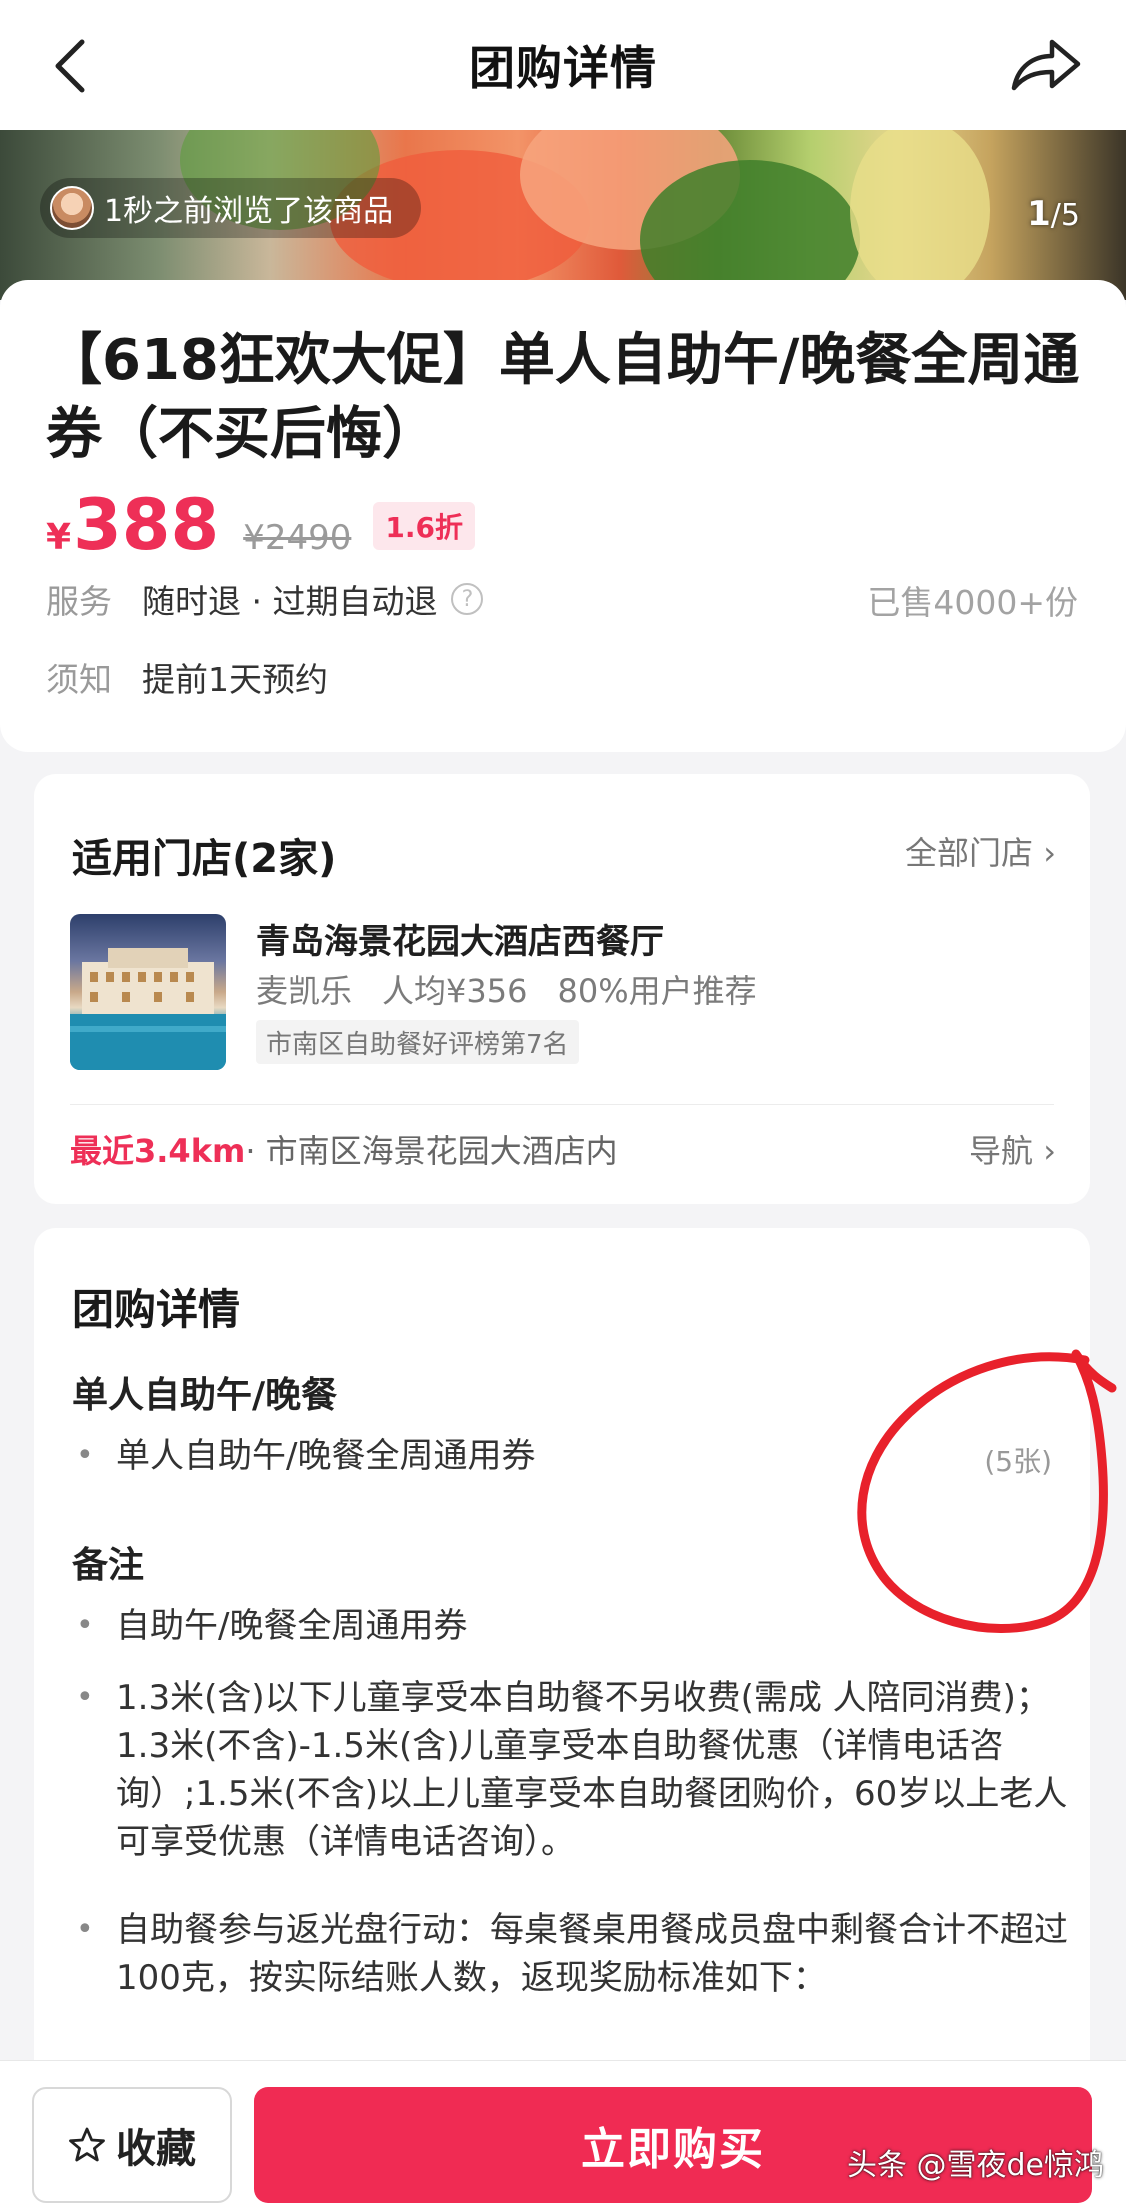  What do you see at coordinates (563, 68) in the screenshot?
I see `page-title: 团购详情` at bounding box center [563, 68].